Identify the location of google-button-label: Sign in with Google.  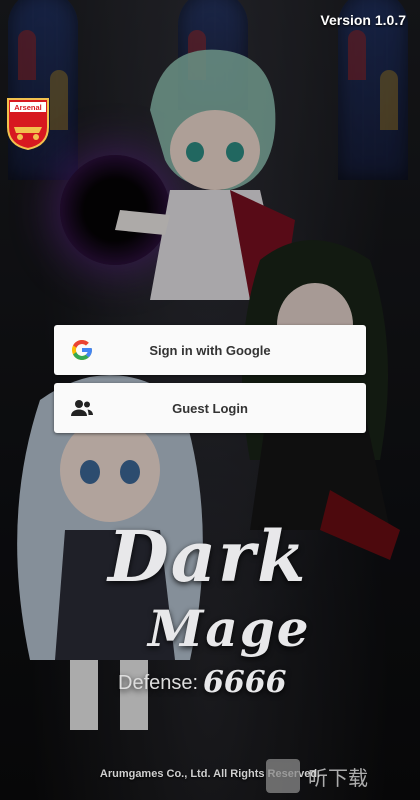
(210, 350).